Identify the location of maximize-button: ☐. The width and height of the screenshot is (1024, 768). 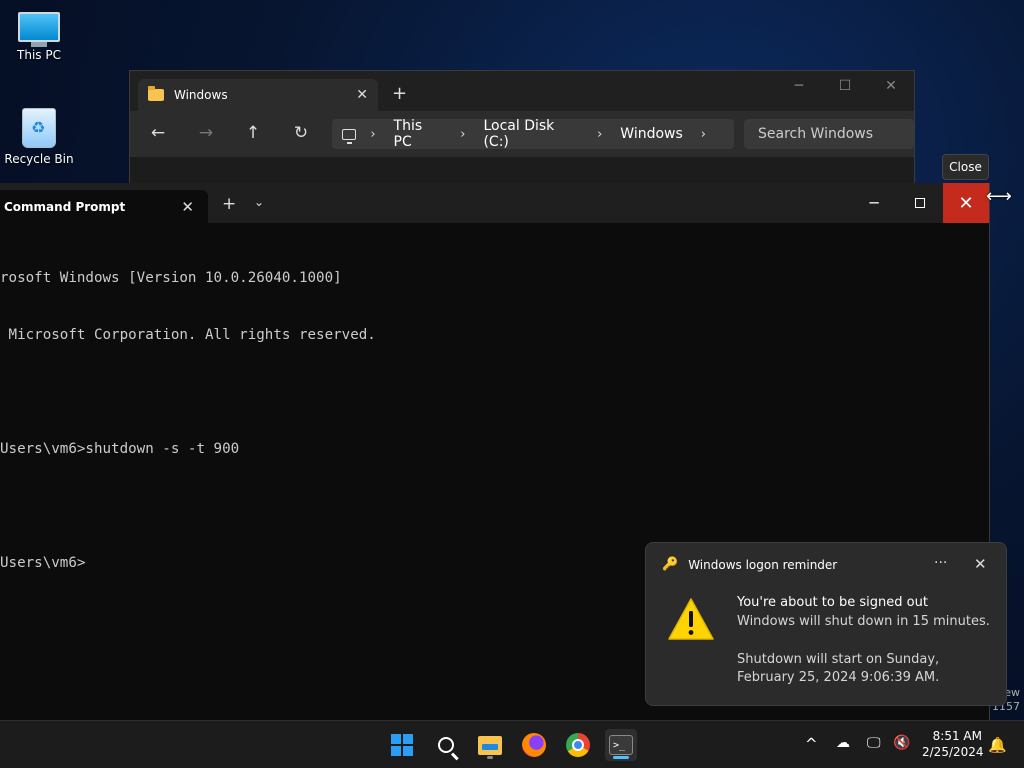
(845, 86).